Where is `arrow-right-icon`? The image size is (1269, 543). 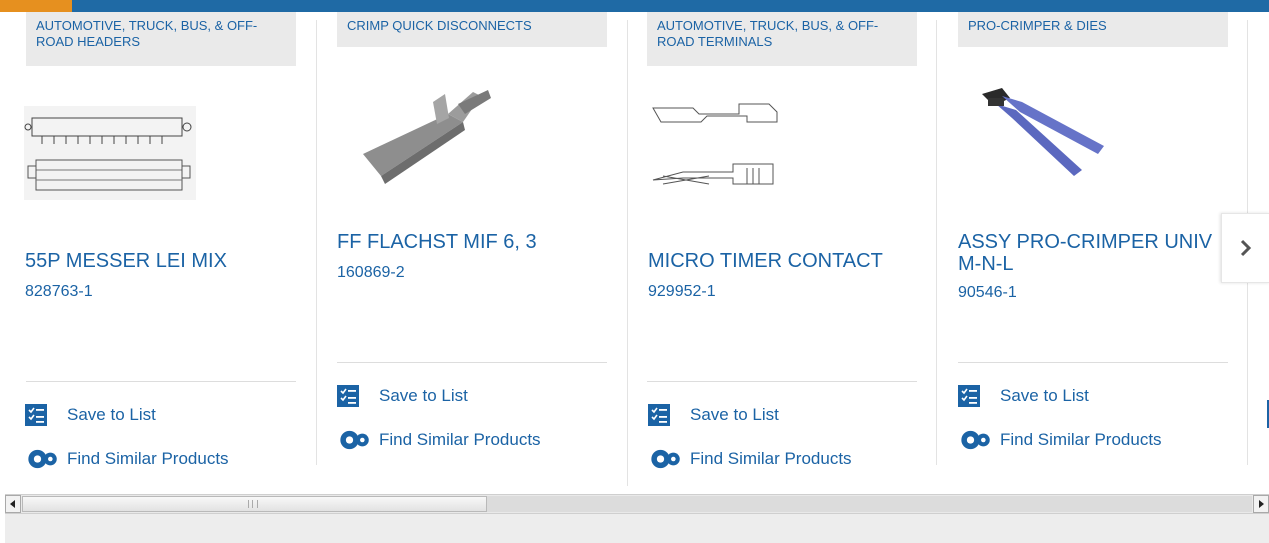
arrow-right-icon is located at coordinates (1261, 504).